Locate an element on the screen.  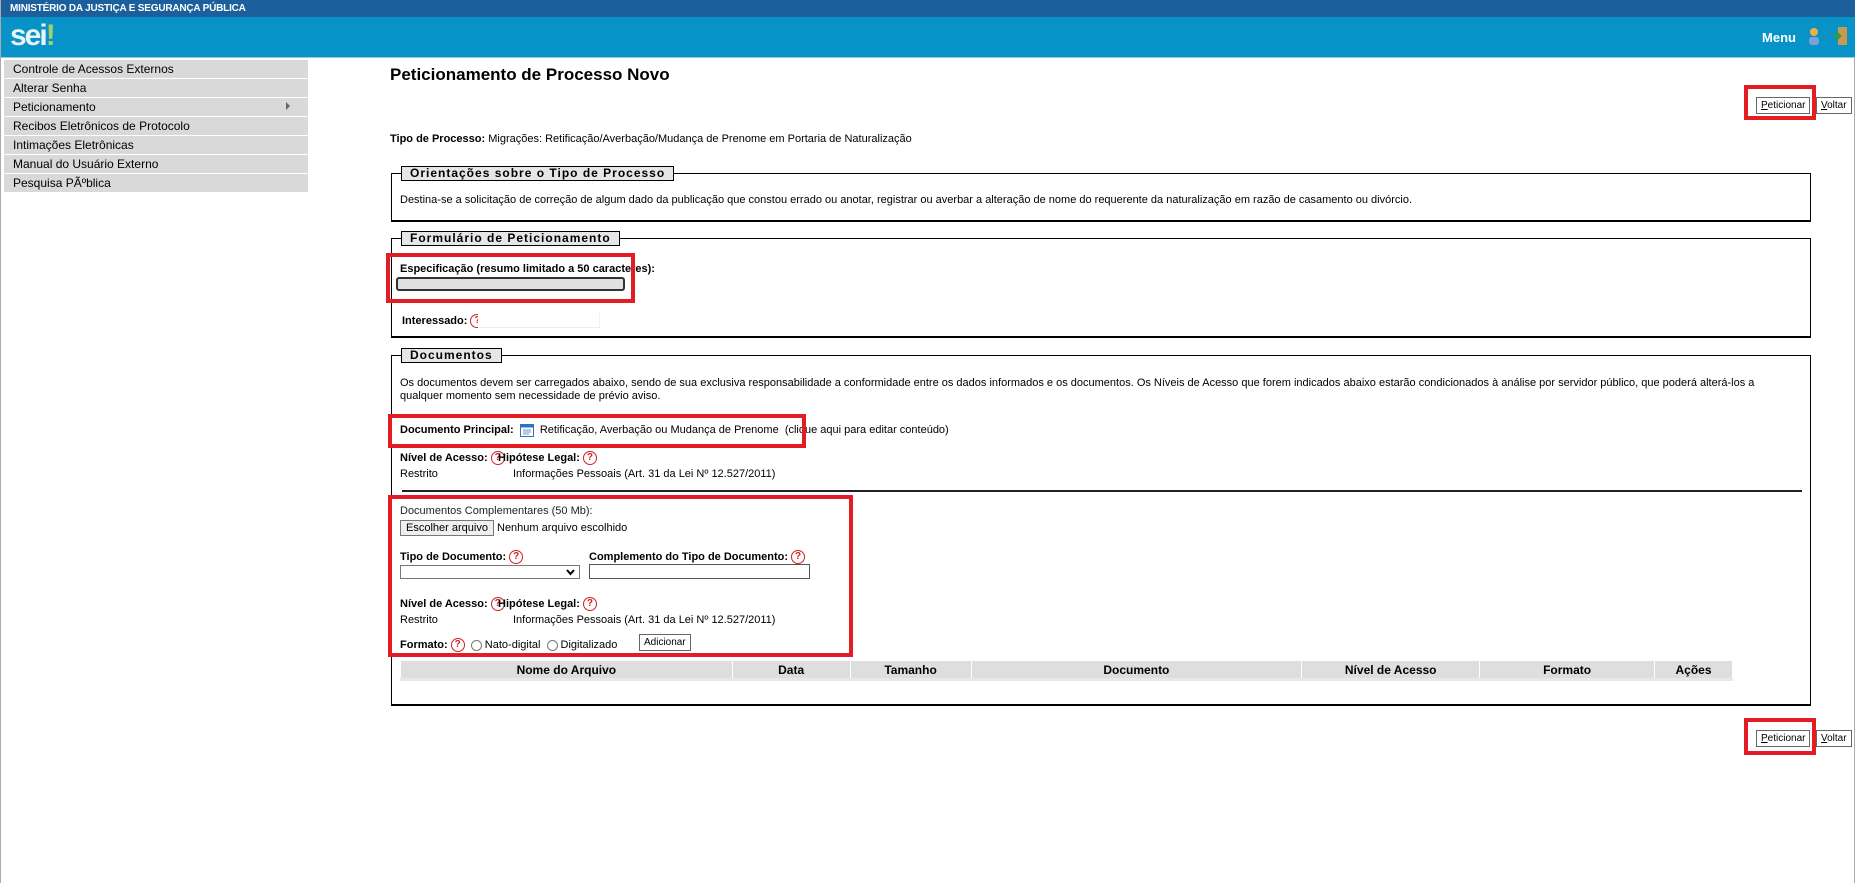
column-header: Documento is located at coordinates (1136, 670).